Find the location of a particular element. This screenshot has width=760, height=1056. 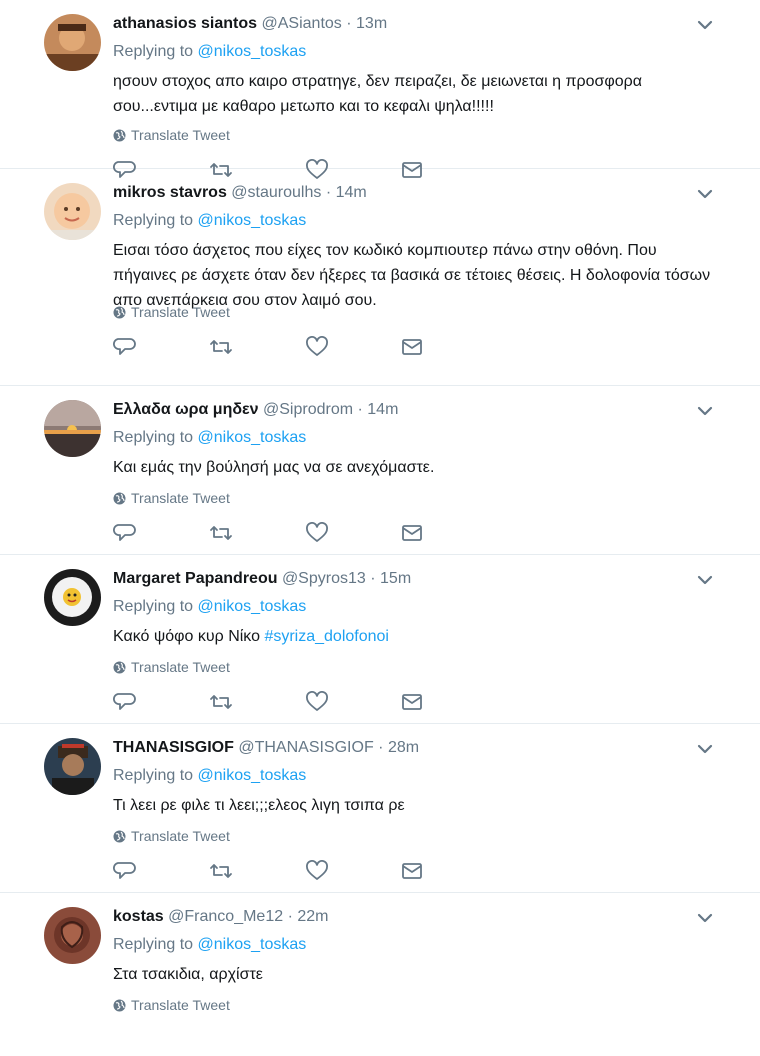

user-handle: @Spyros13 is located at coordinates (324, 578).